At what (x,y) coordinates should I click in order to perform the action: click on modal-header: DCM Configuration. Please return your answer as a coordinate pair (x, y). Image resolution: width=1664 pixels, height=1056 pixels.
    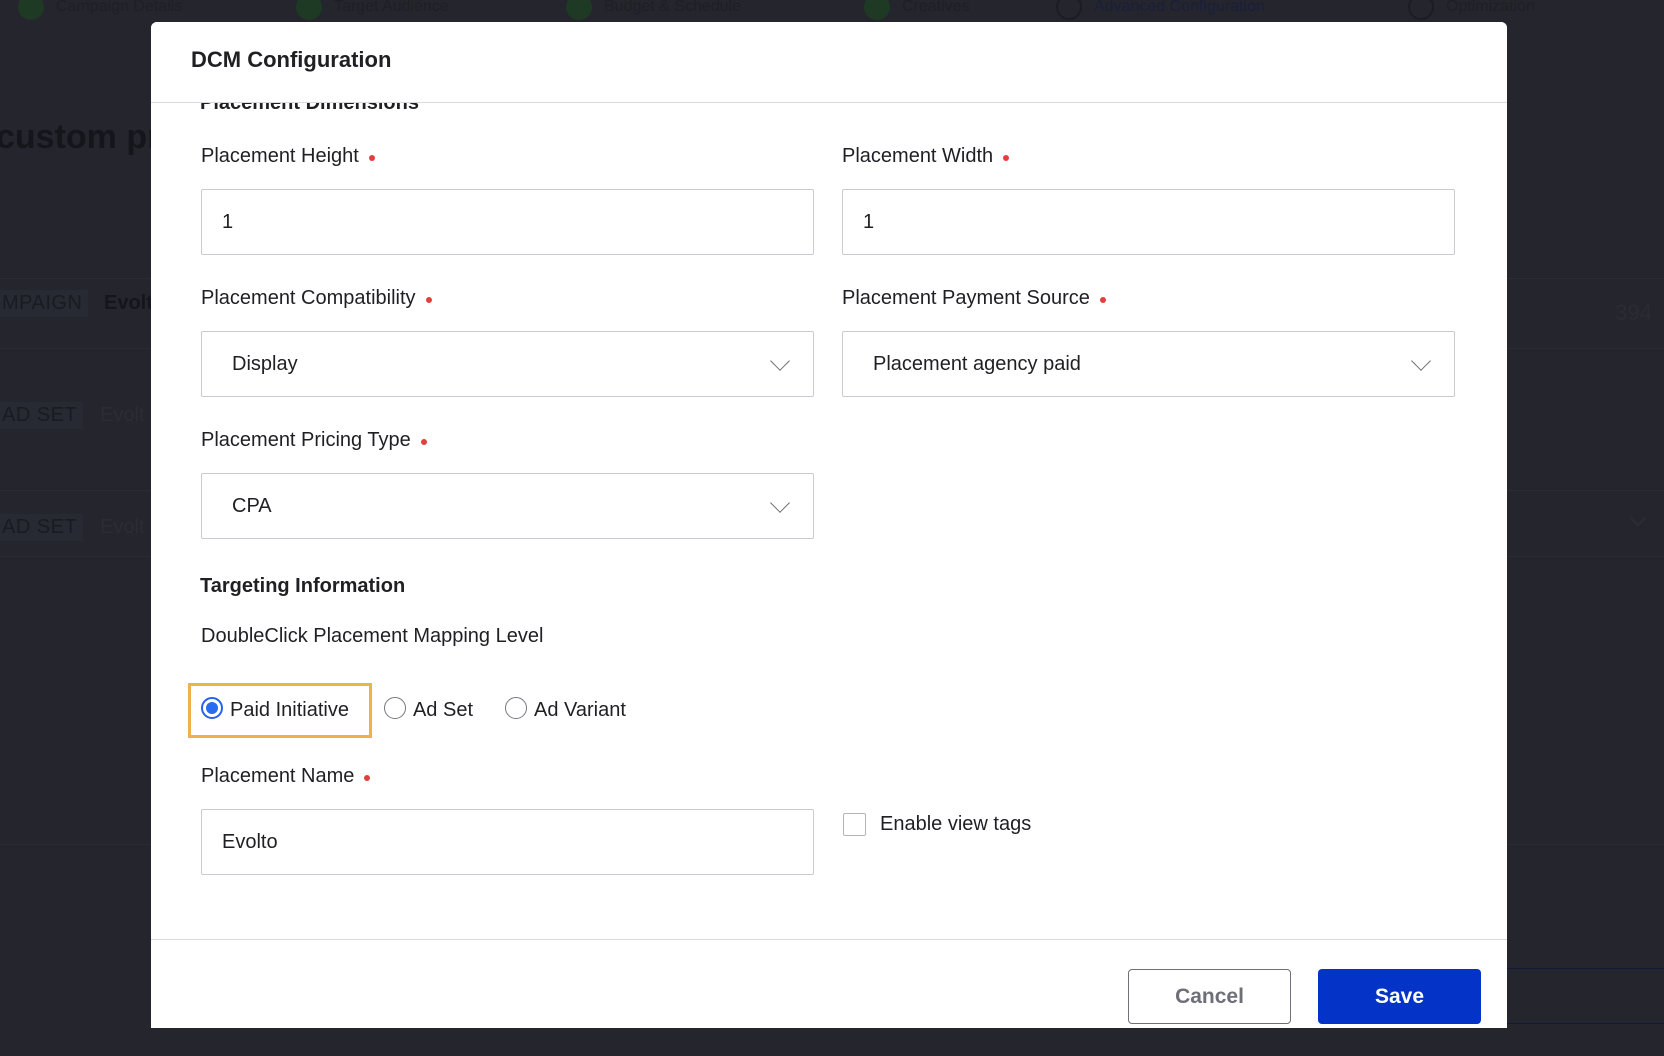
    Looking at the image, I should click on (829, 62).